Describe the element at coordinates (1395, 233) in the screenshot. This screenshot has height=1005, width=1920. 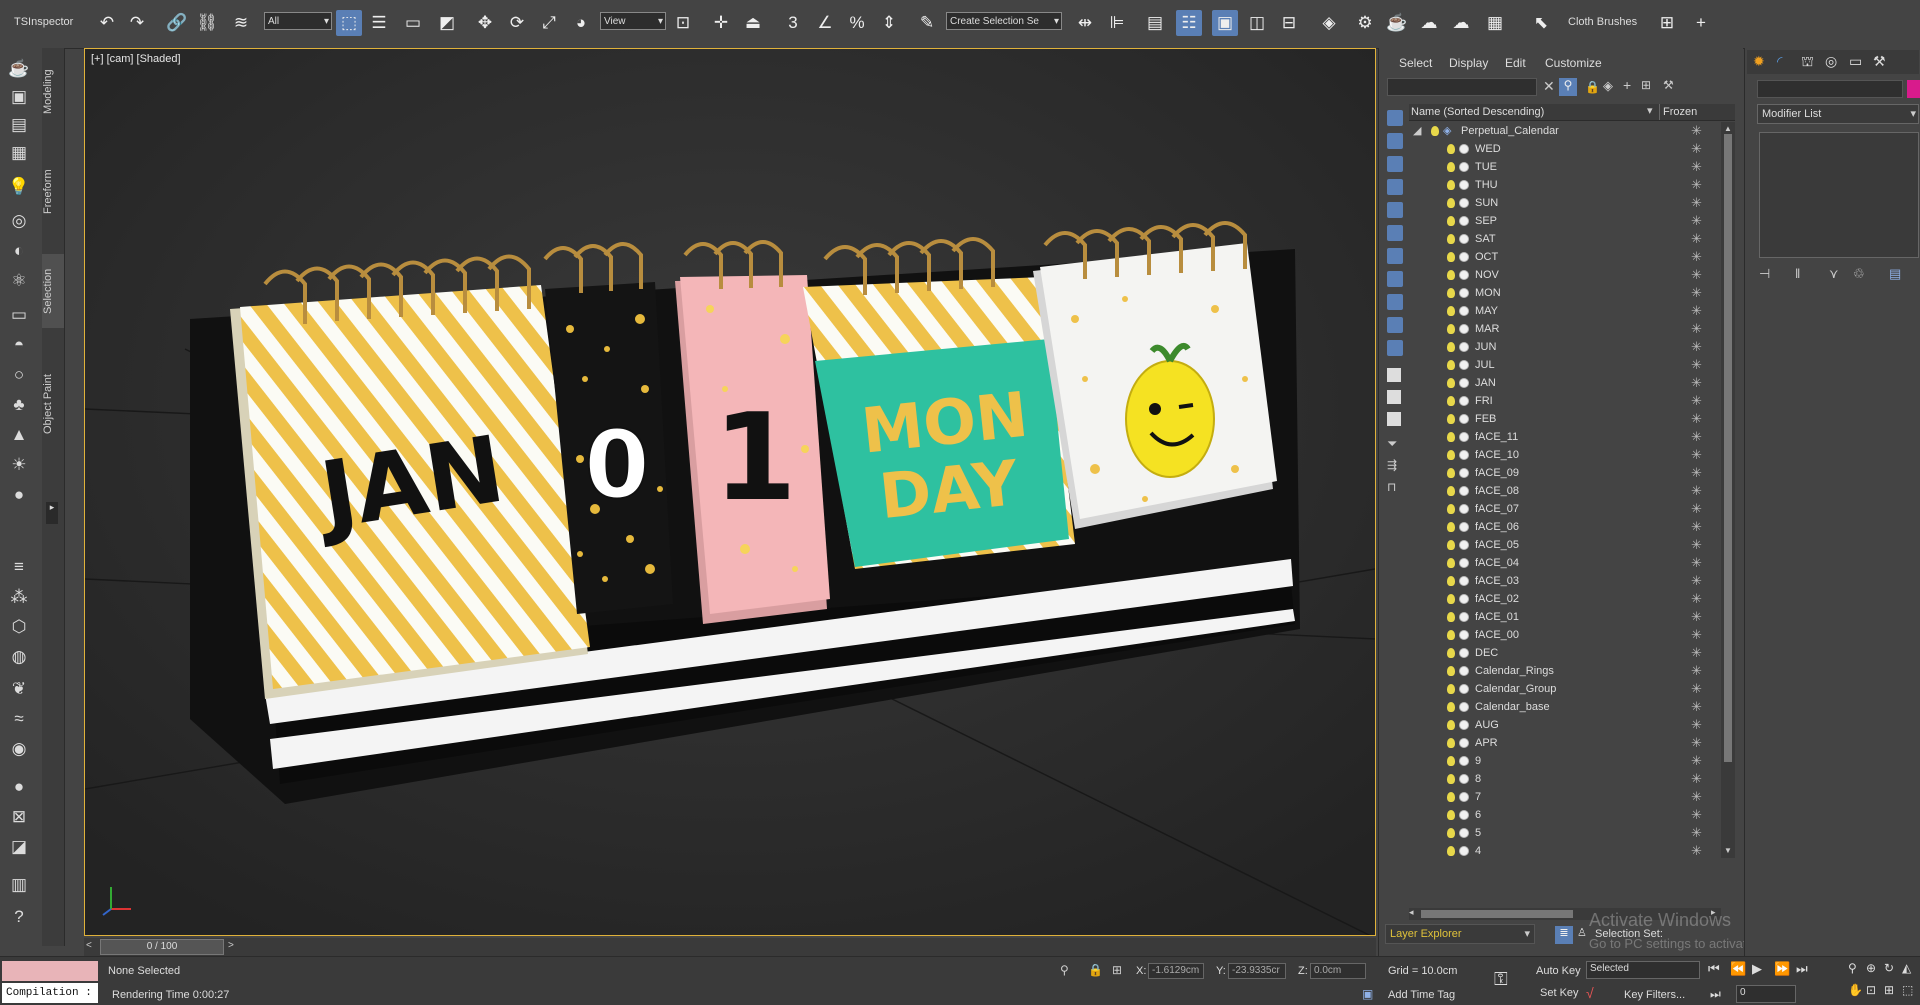
I see `filter-spacewarps-icon` at that location.